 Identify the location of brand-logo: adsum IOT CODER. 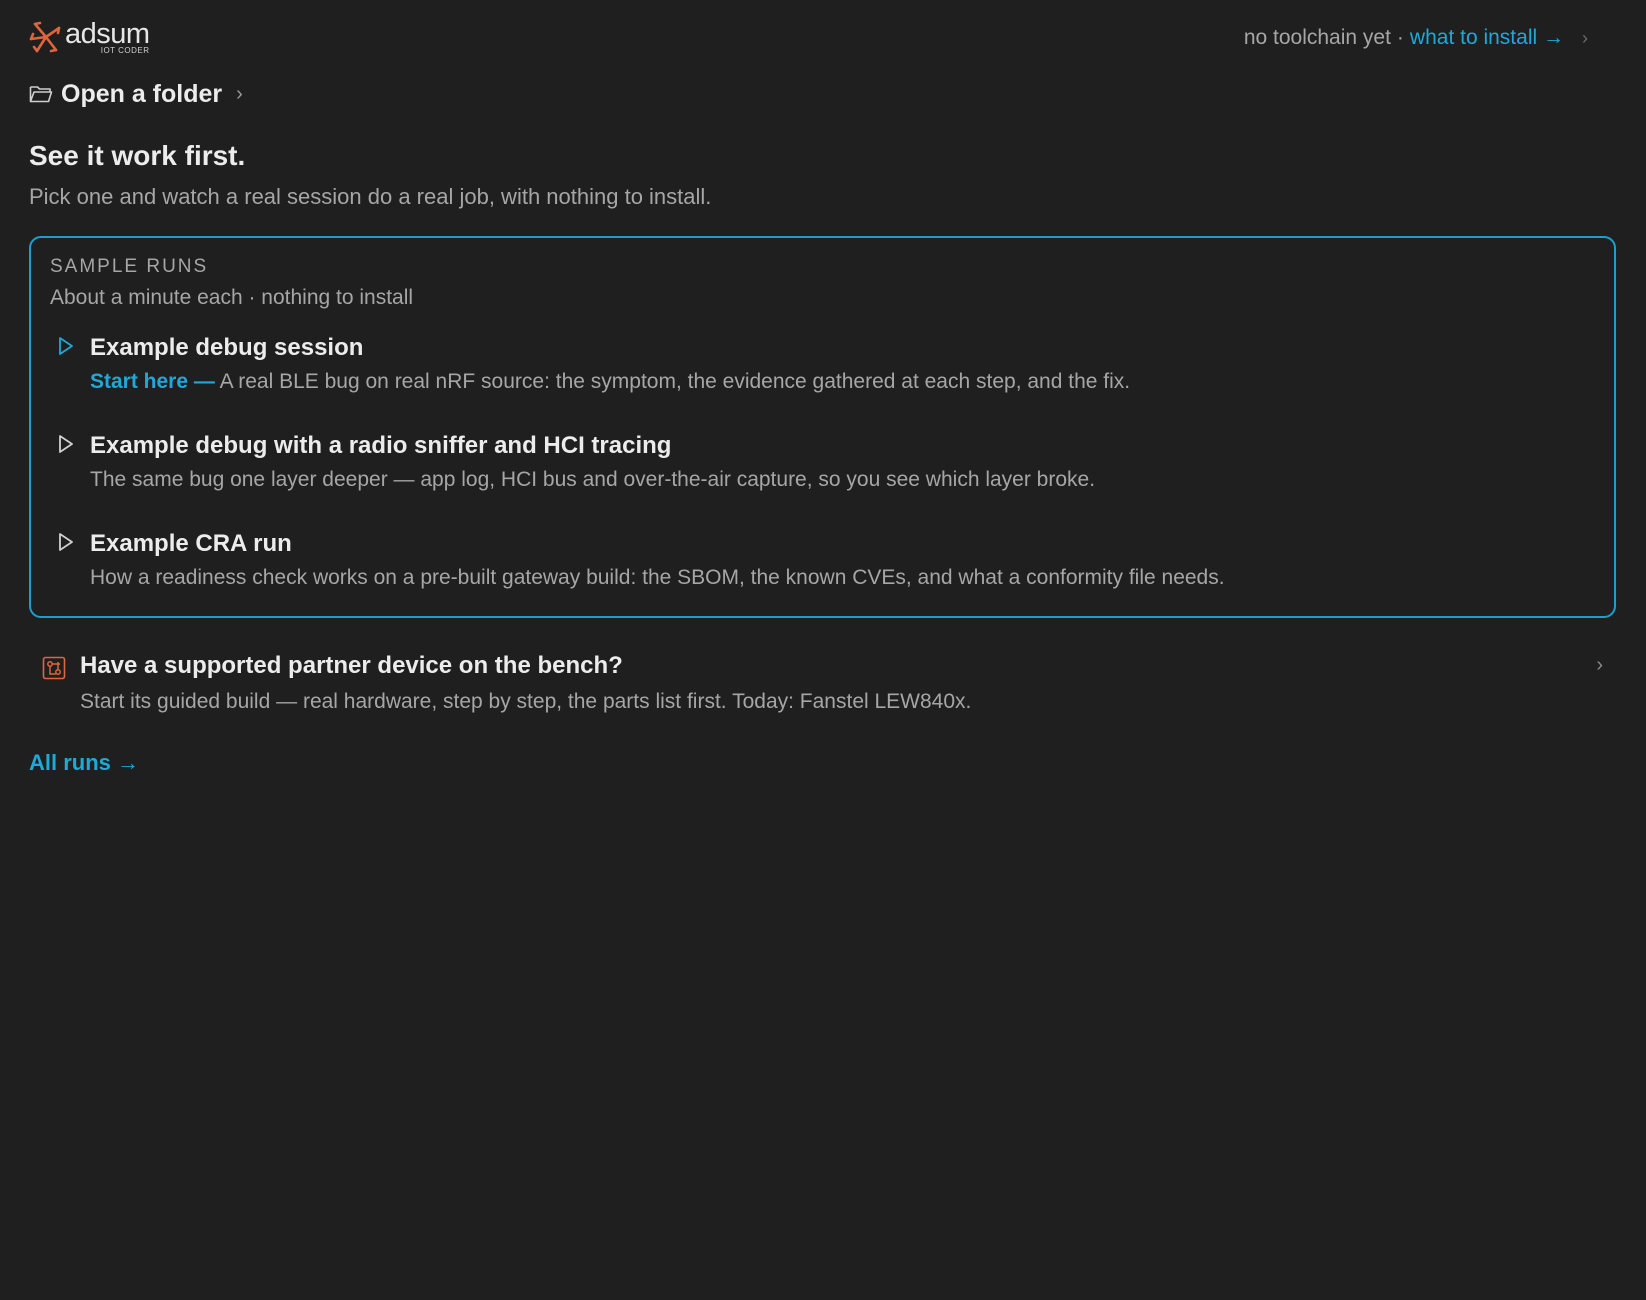
(89, 37).